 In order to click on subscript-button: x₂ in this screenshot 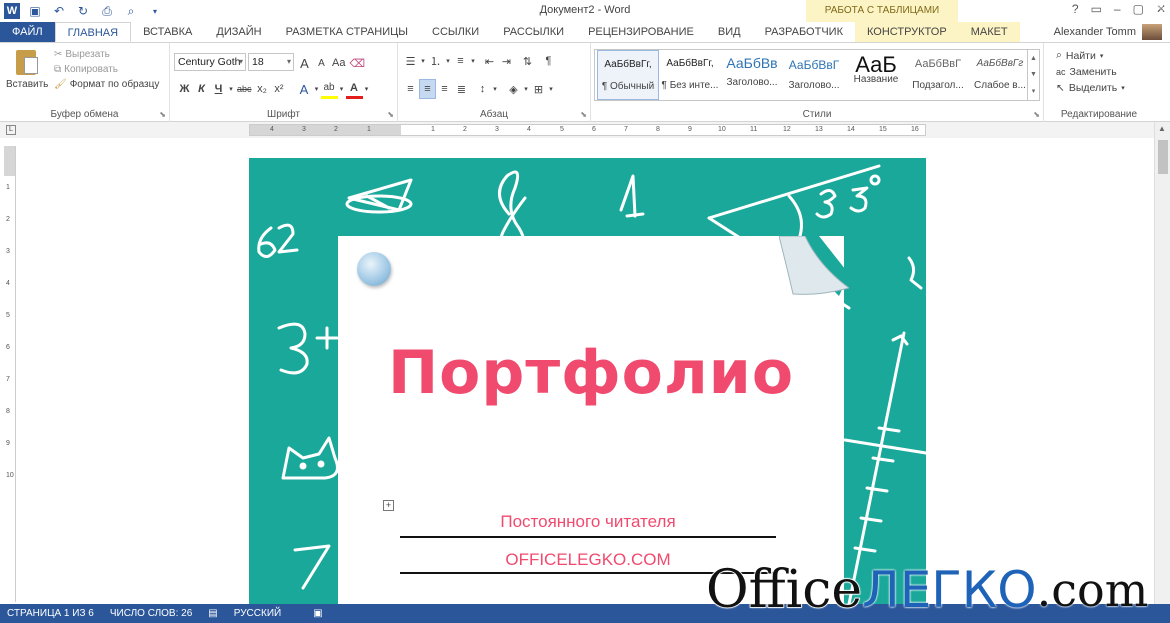, I will do `click(262, 89)`.